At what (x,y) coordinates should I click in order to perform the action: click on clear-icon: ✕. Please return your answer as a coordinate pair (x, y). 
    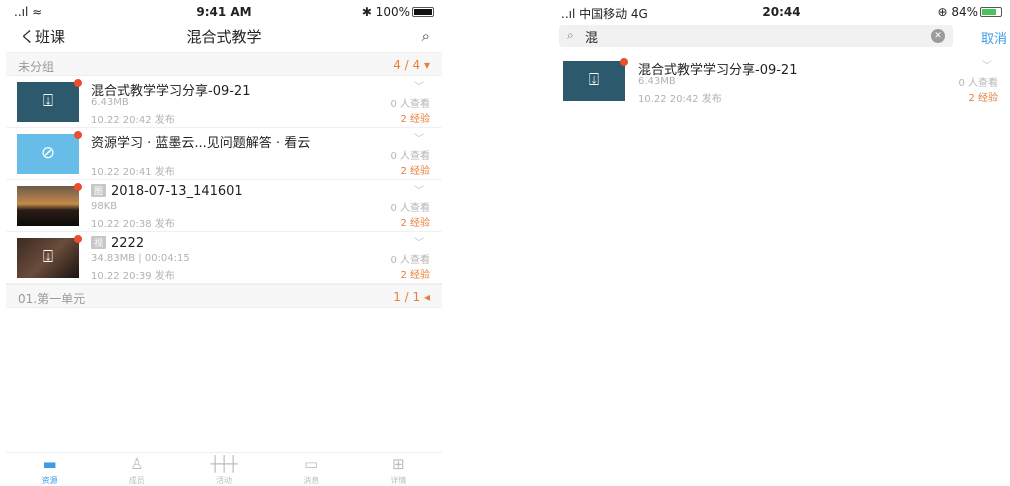
    Looking at the image, I should click on (938, 36).